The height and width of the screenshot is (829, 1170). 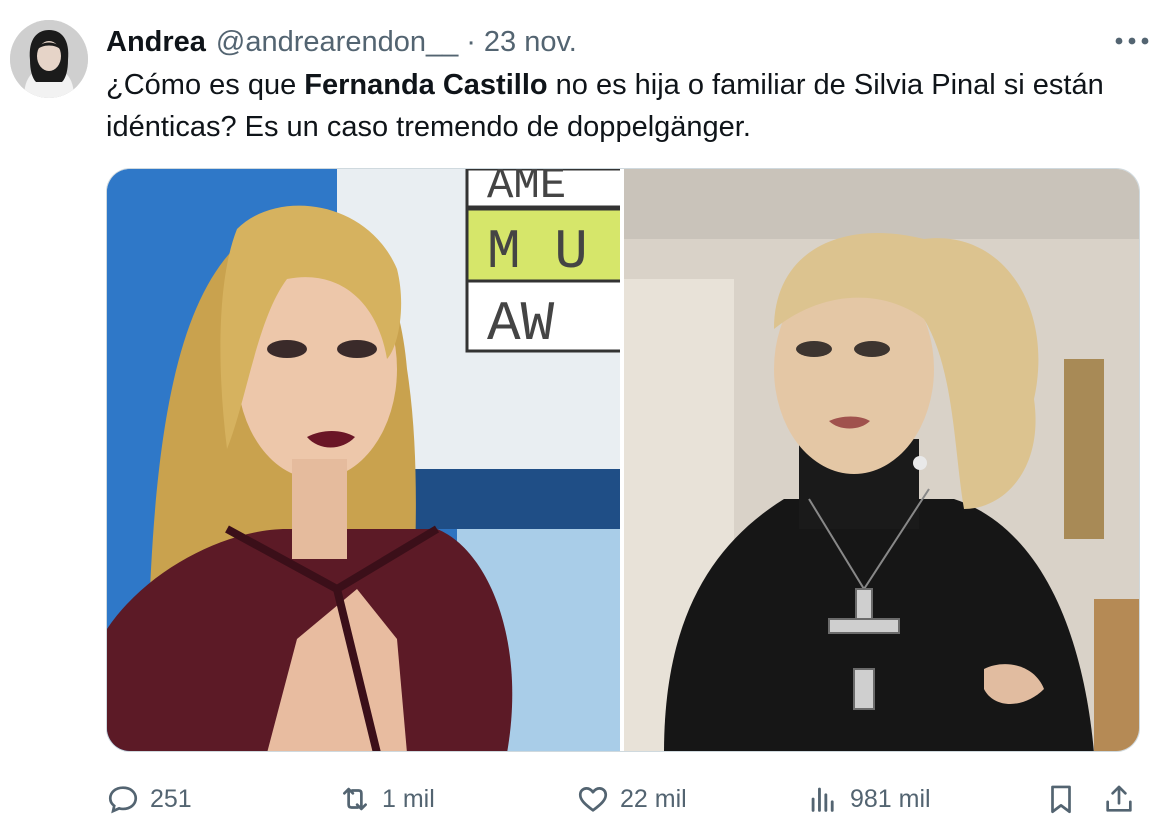 What do you see at coordinates (521, 324) in the screenshot?
I see `sign-line-3: AW` at bounding box center [521, 324].